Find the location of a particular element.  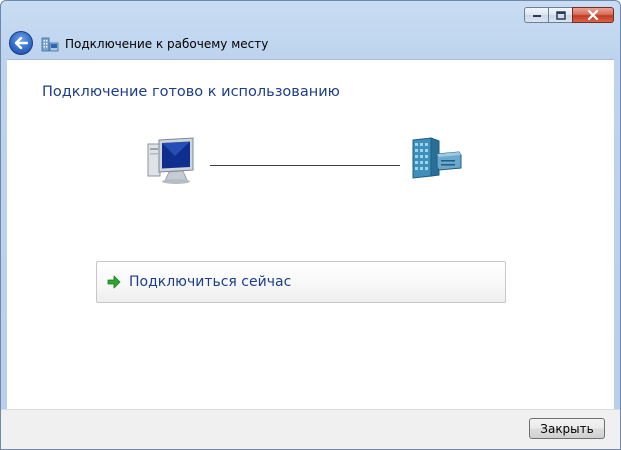

back-arrow-icon is located at coordinates (21, 43).